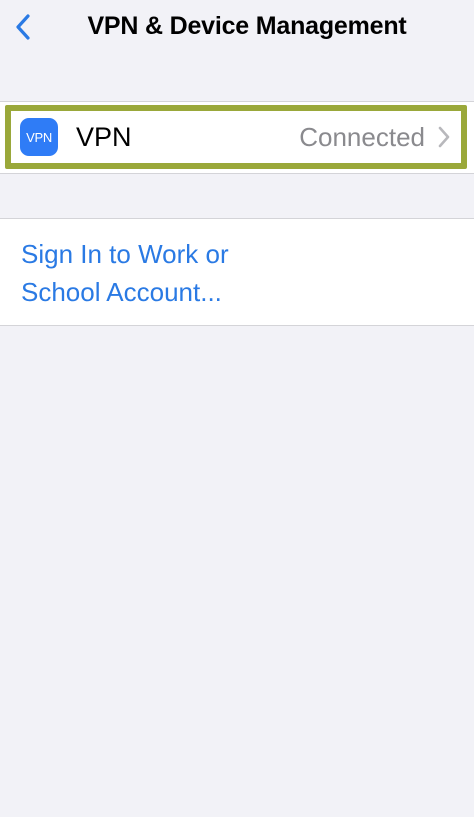  What do you see at coordinates (125, 254) in the screenshot?
I see `account-link-line-1: Sign In to Work or` at bounding box center [125, 254].